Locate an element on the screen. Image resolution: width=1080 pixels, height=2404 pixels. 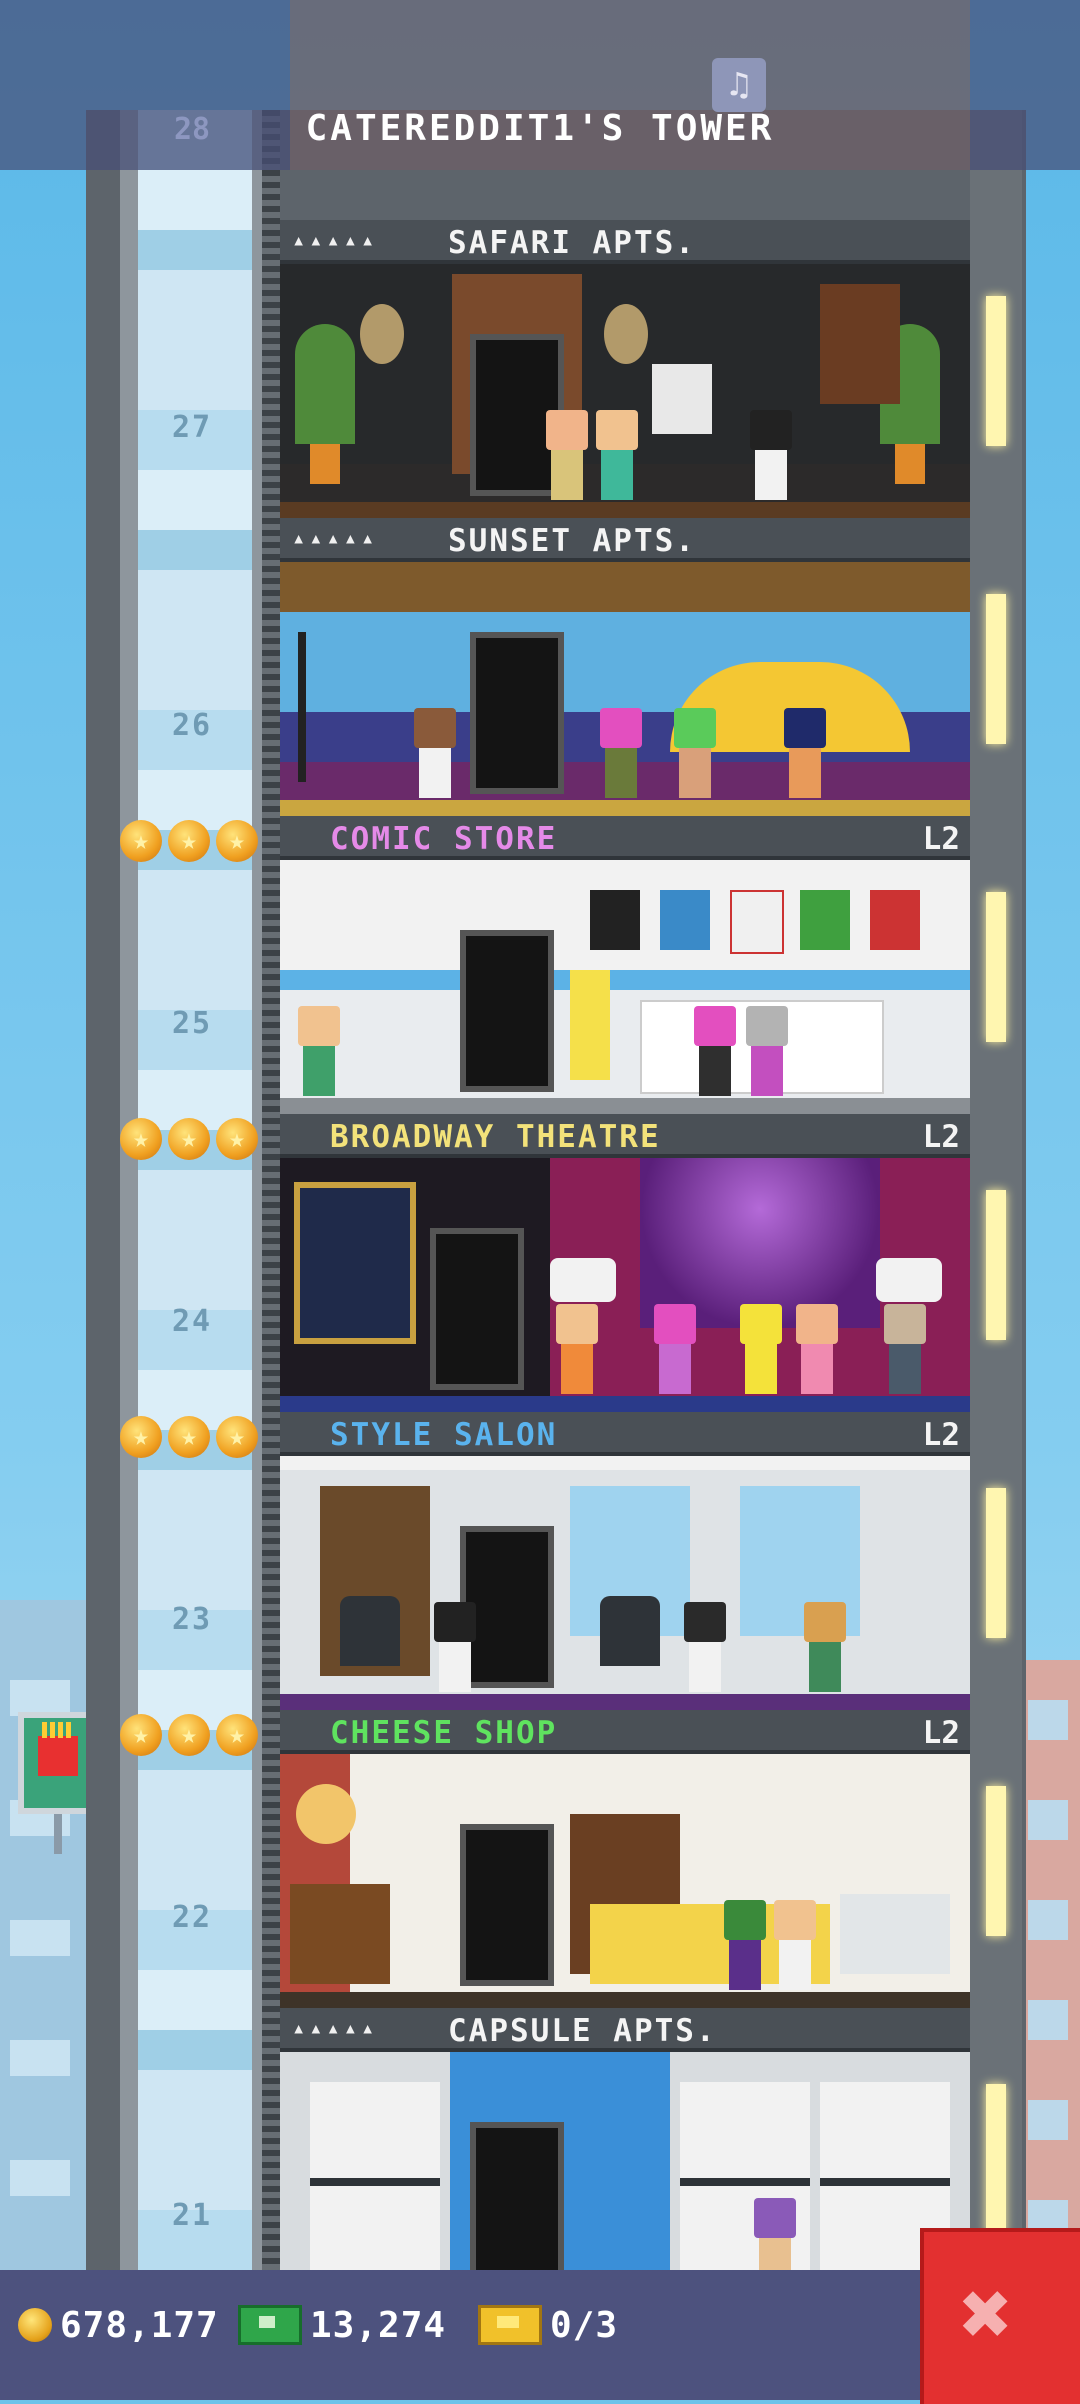
cheese-shelf is located at coordinates (340, 1934).